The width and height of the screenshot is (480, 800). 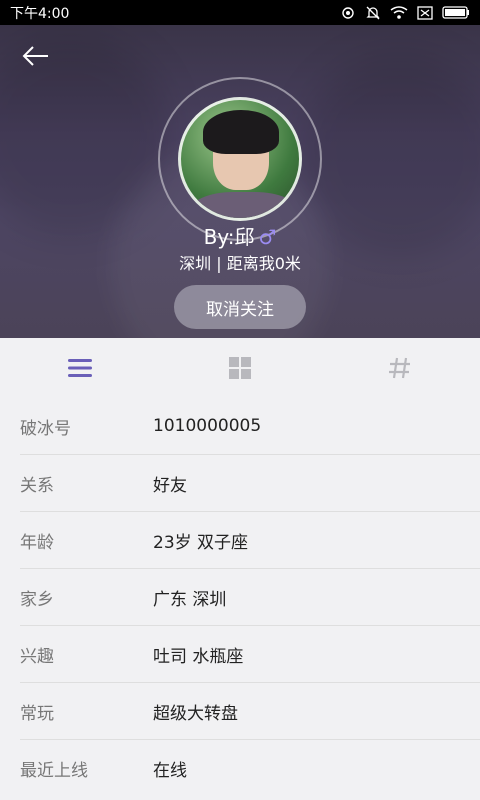 What do you see at coordinates (37, 656) in the screenshot?
I see `row-label: 兴趣` at bounding box center [37, 656].